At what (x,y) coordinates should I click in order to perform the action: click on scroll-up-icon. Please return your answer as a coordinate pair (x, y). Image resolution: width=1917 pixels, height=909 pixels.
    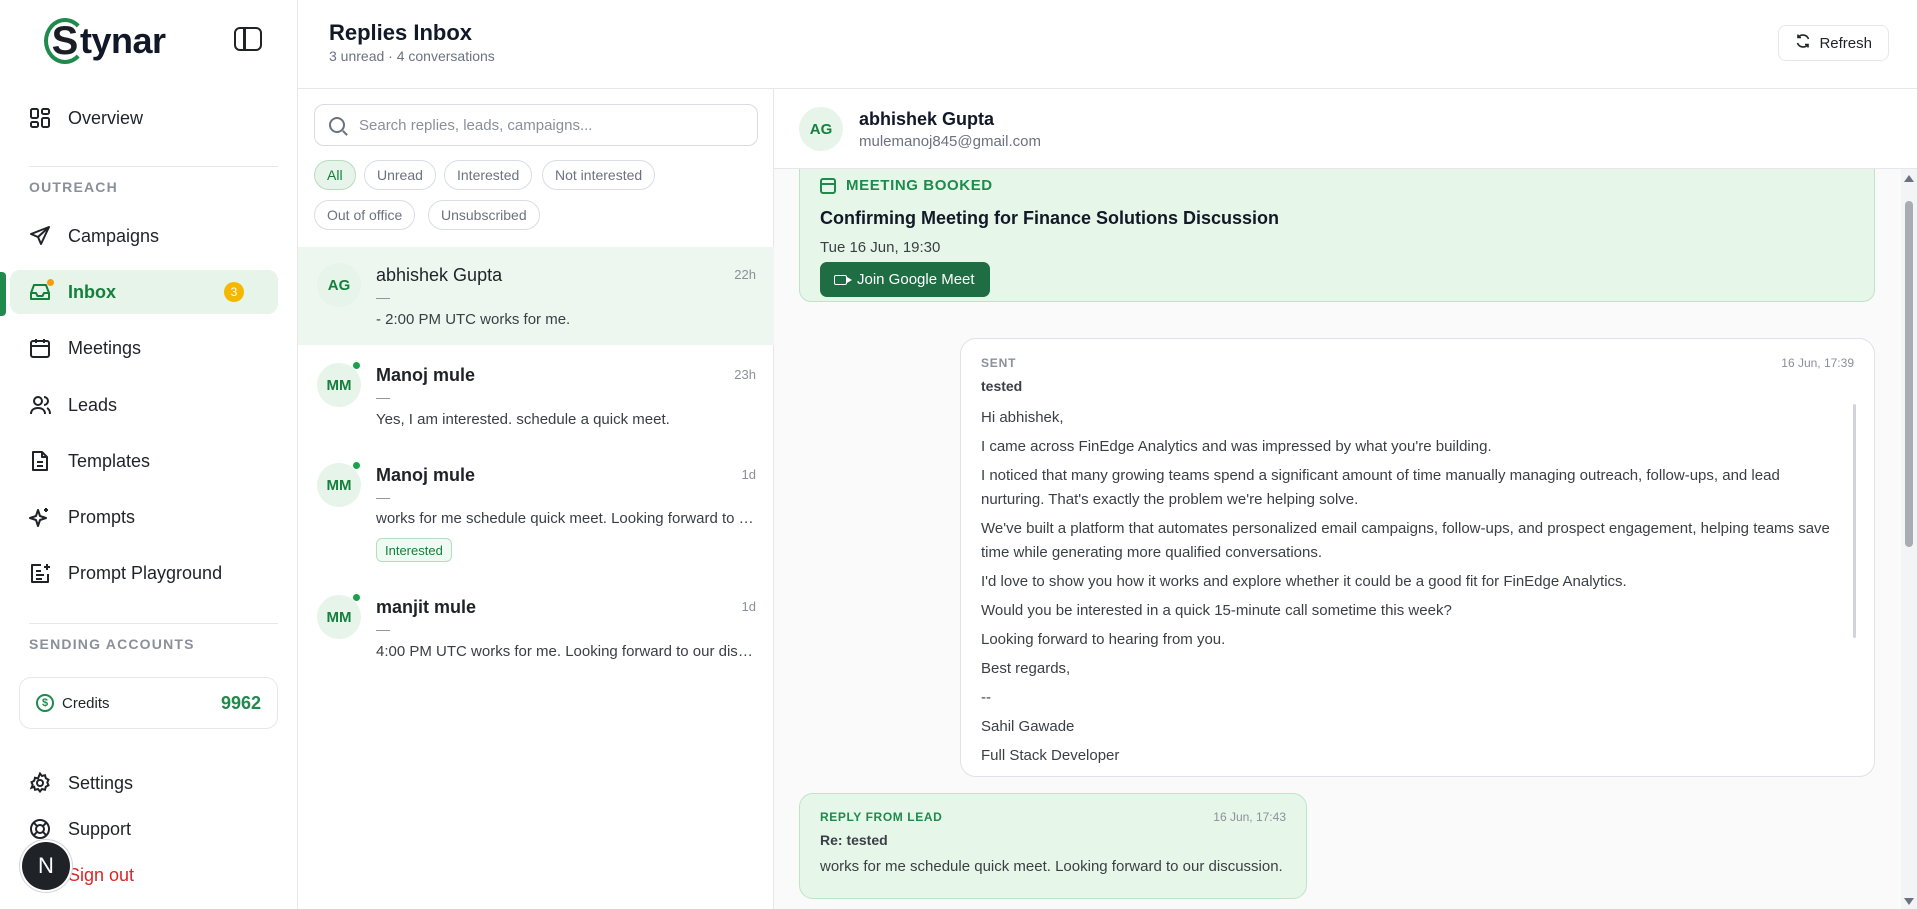
    Looking at the image, I should click on (1909, 178).